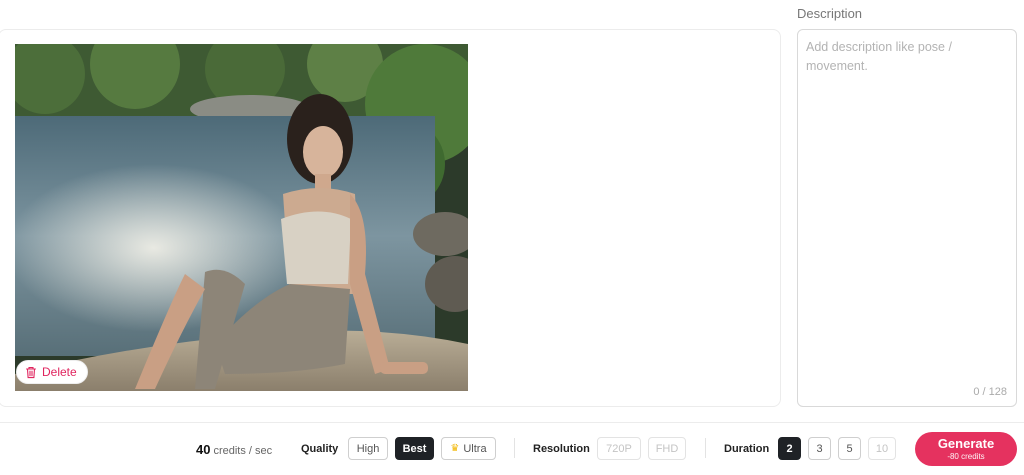 This screenshot has width=1024, height=475. Describe the element at coordinates (966, 443) in the screenshot. I see `generate-label: Generate` at that location.